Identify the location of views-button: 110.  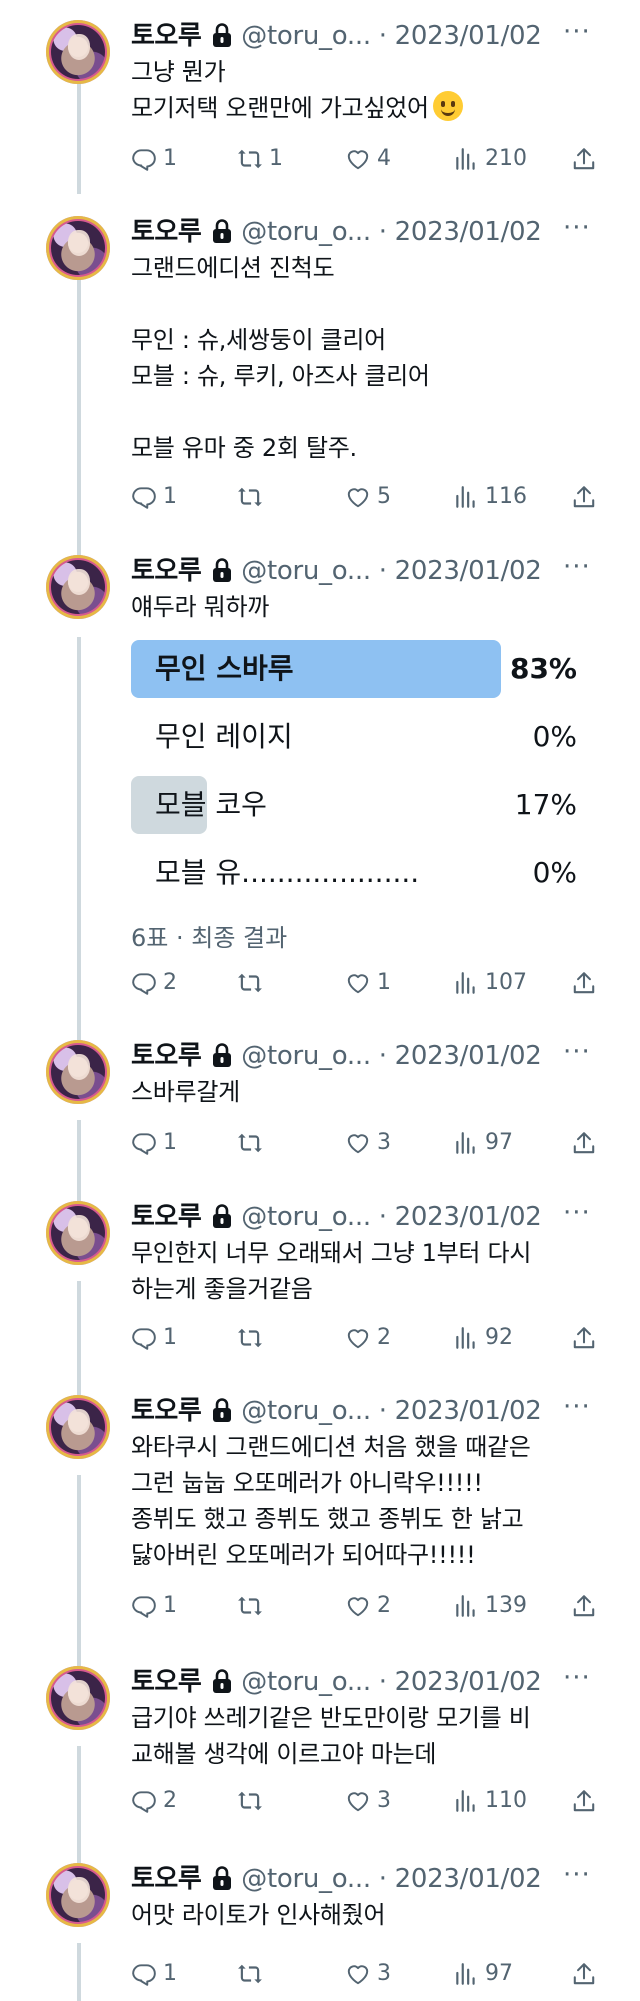
(490, 1801).